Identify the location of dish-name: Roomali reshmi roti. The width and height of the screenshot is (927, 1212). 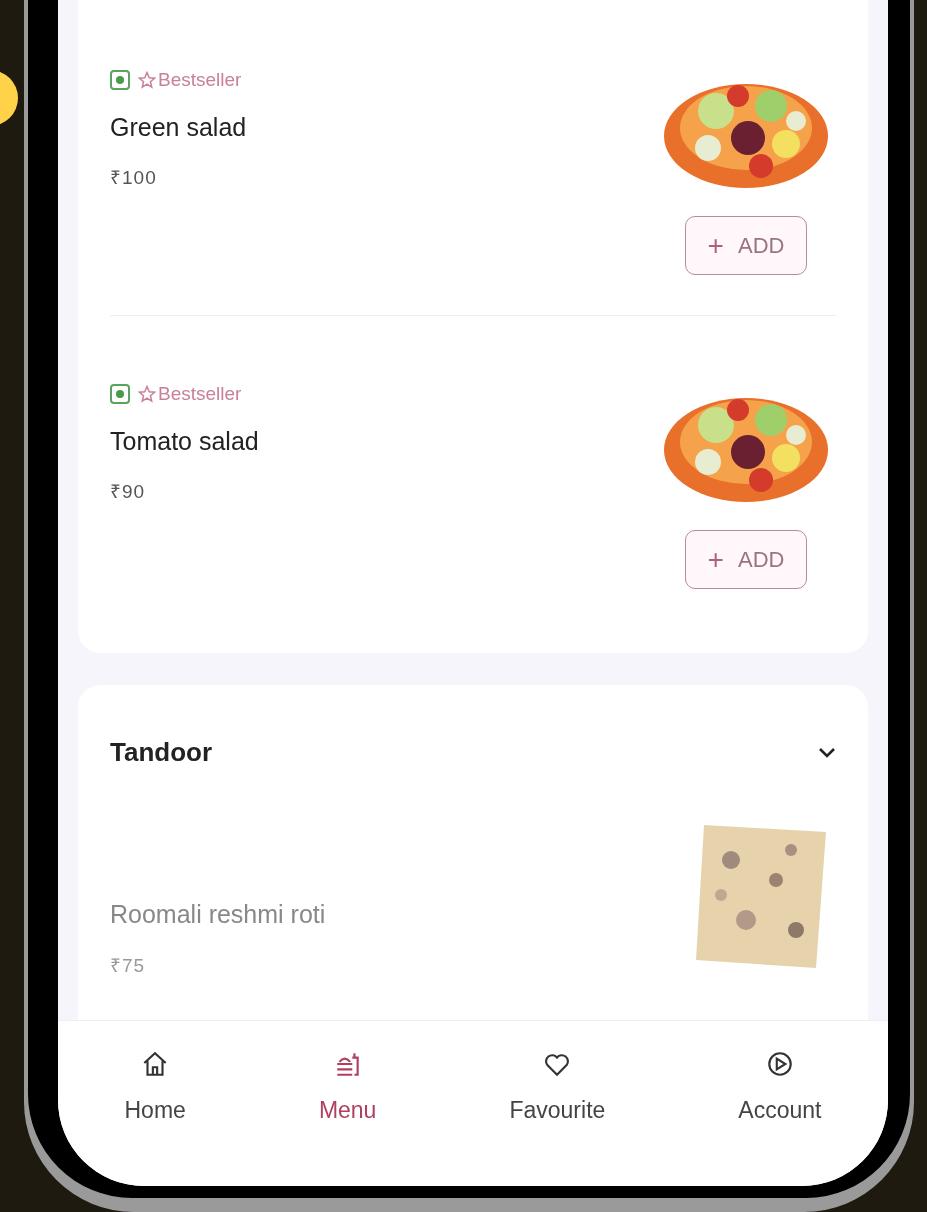
(218, 914).